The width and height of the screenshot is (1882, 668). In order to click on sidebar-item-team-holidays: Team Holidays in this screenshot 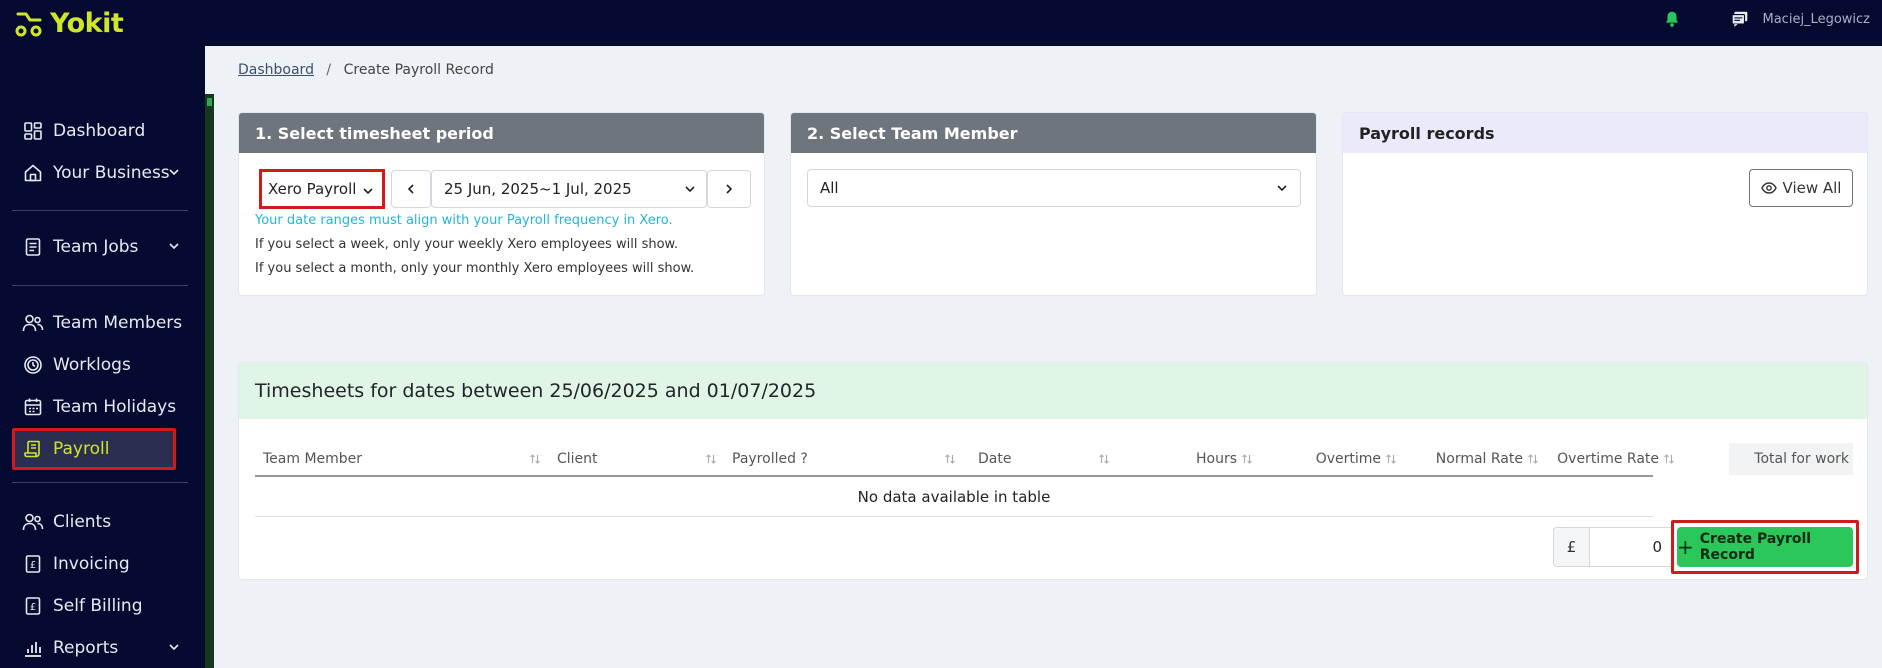, I will do `click(100, 407)`.